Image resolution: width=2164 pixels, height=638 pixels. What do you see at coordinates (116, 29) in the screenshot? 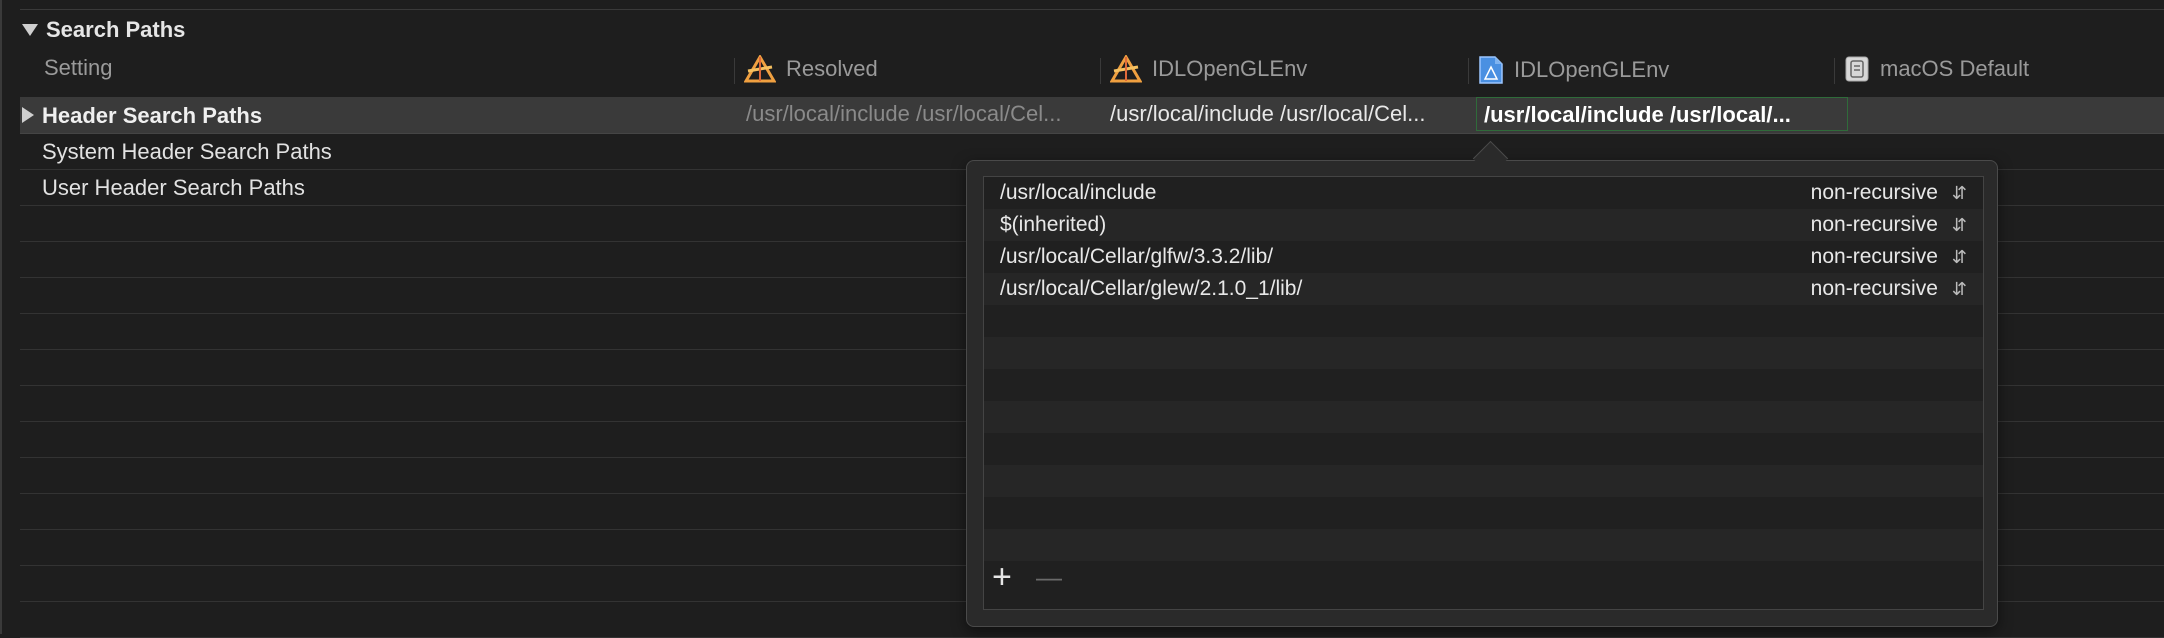
I see `section-title: Search Paths` at bounding box center [116, 29].